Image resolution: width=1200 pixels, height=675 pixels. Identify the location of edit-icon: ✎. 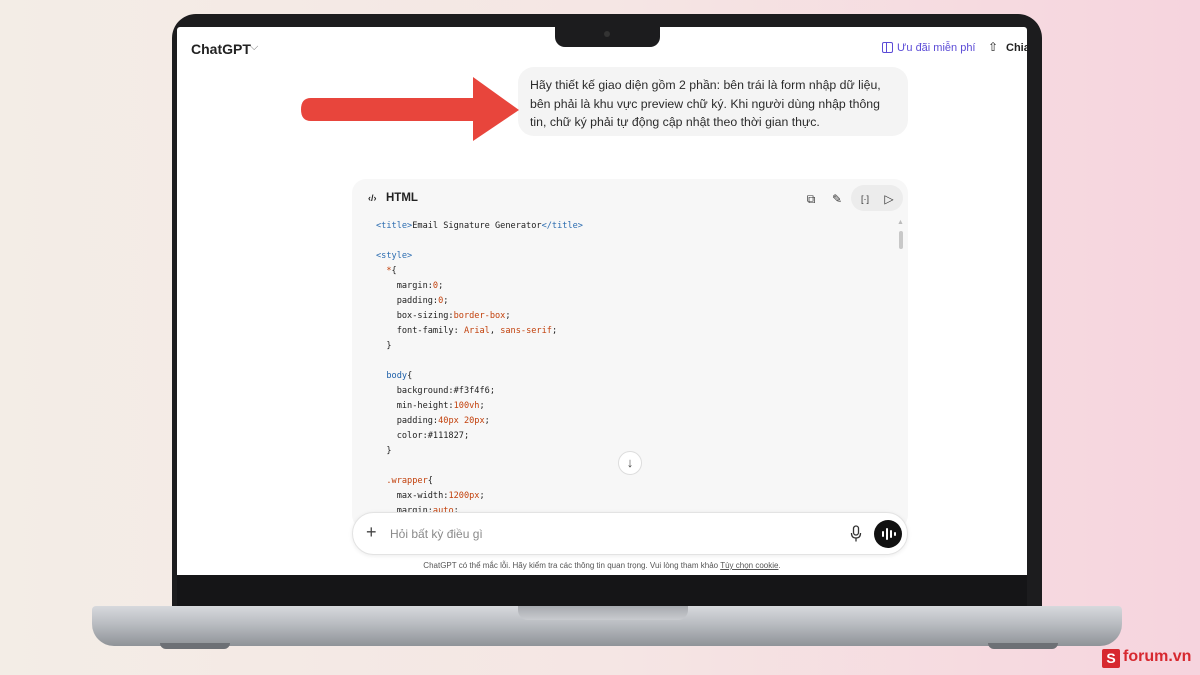
(837, 199).